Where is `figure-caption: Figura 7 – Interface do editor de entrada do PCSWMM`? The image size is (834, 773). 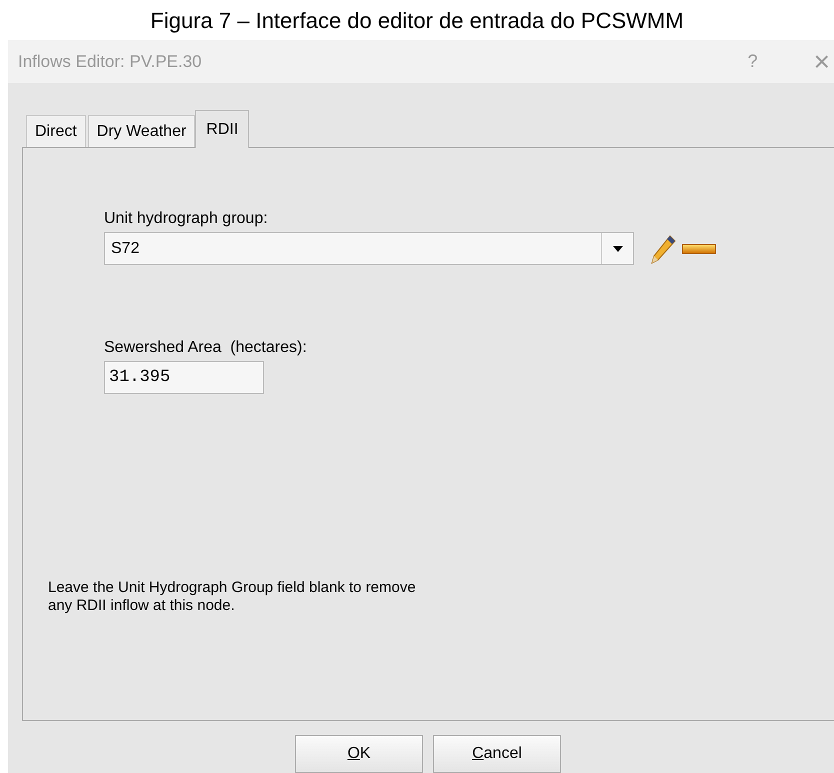
figure-caption: Figura 7 – Interface do editor de entrada do PCSWMM is located at coordinates (417, 21).